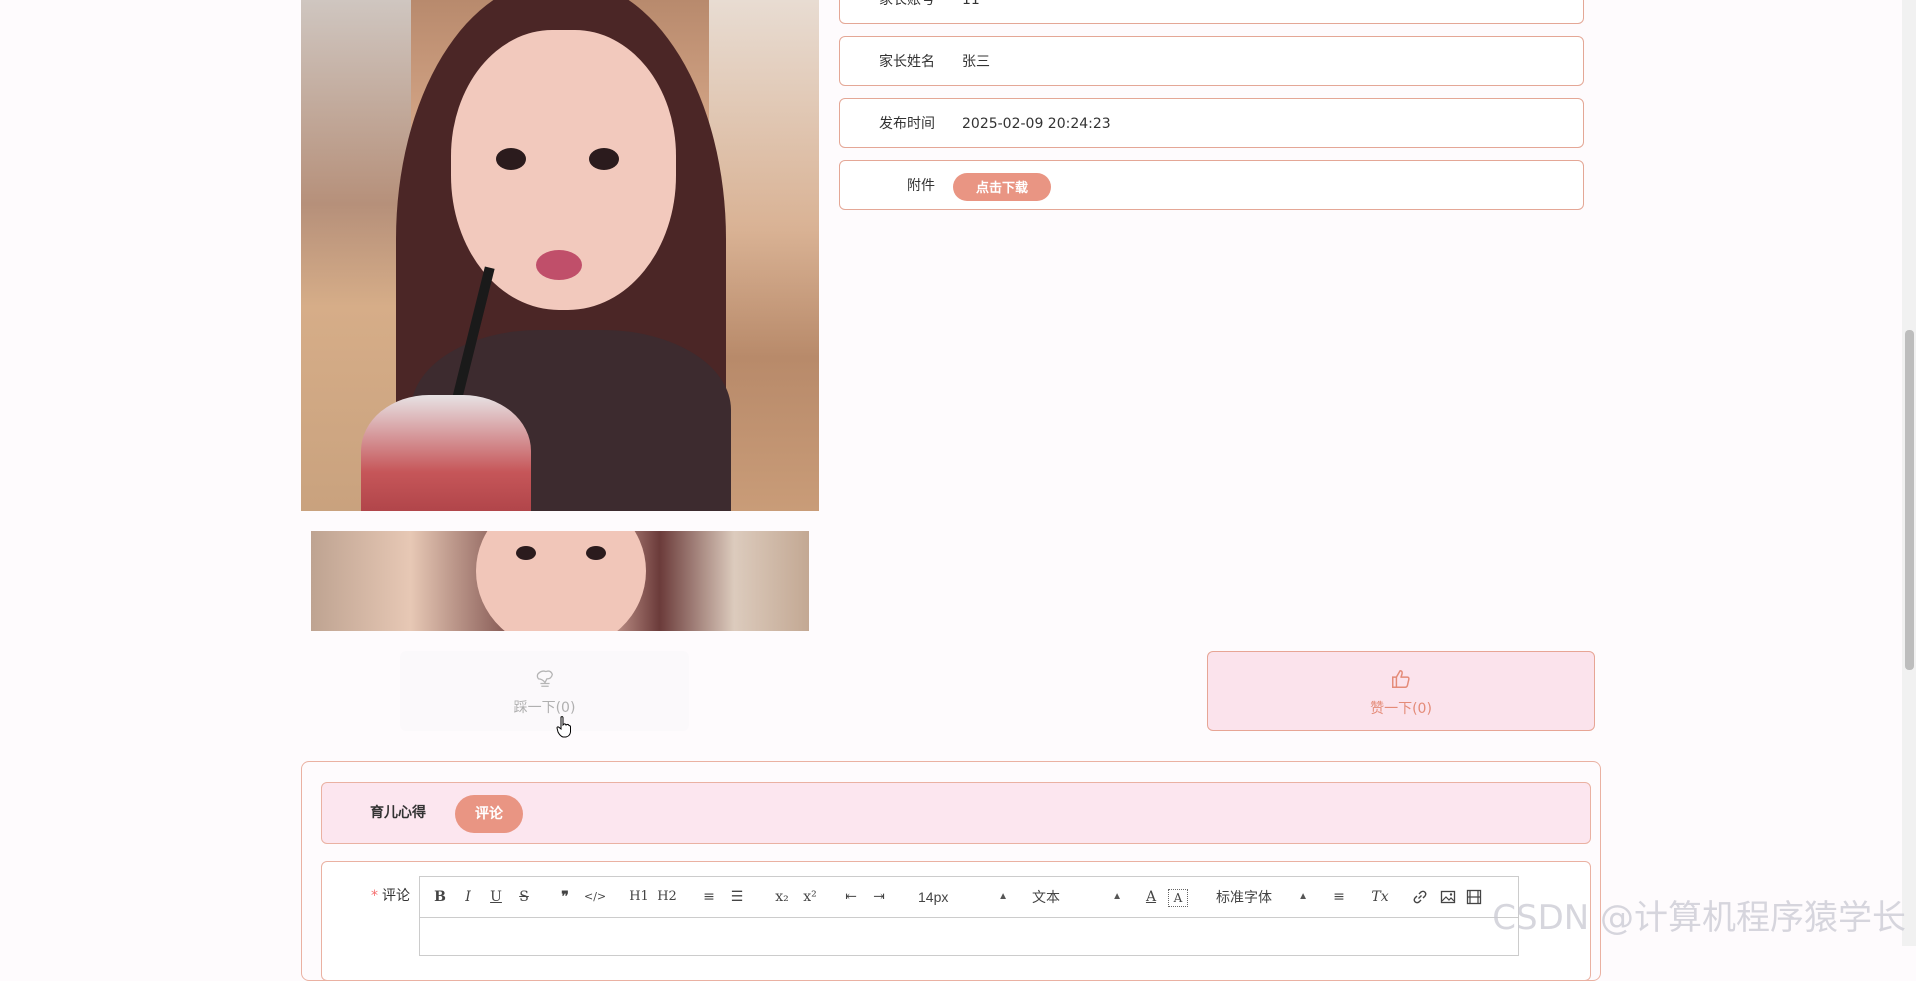 The image size is (1916, 981). Describe the element at coordinates (956, 813) in the screenshot. I see `tabs-bar: 育儿心得 评论` at that location.